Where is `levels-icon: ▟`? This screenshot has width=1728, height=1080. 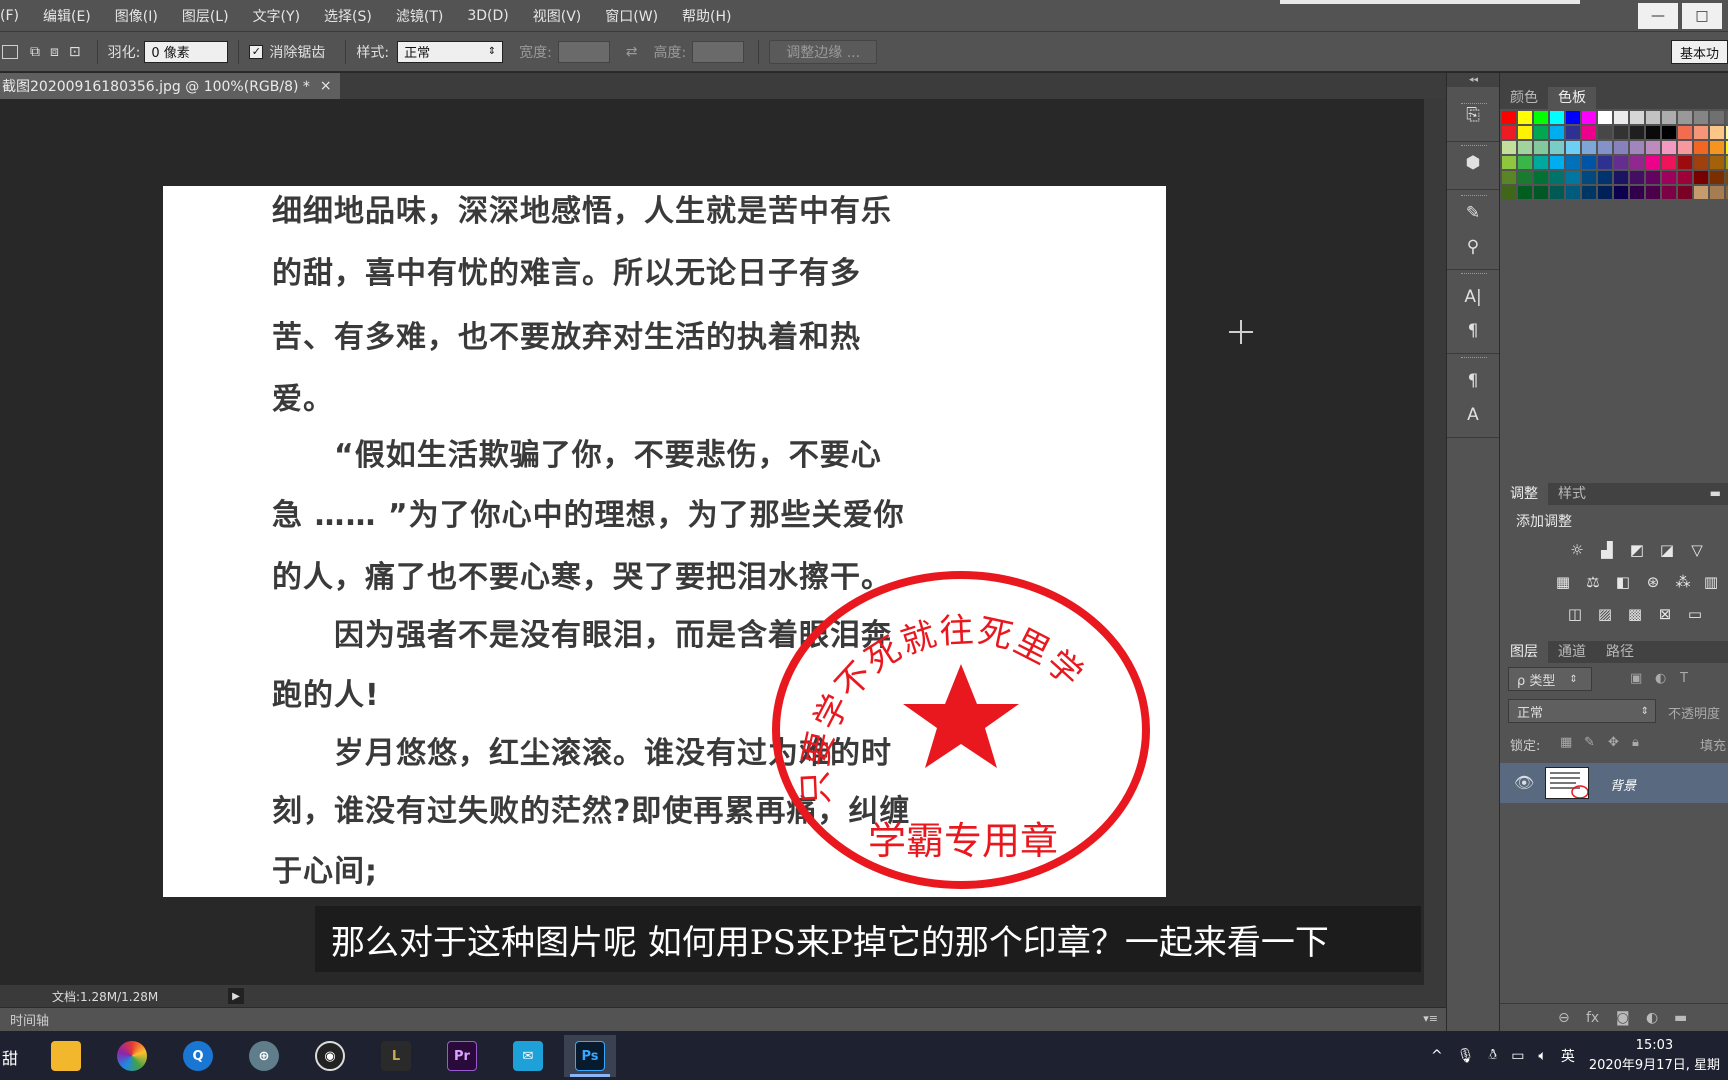
levels-icon: ▟ is located at coordinates (1607, 550).